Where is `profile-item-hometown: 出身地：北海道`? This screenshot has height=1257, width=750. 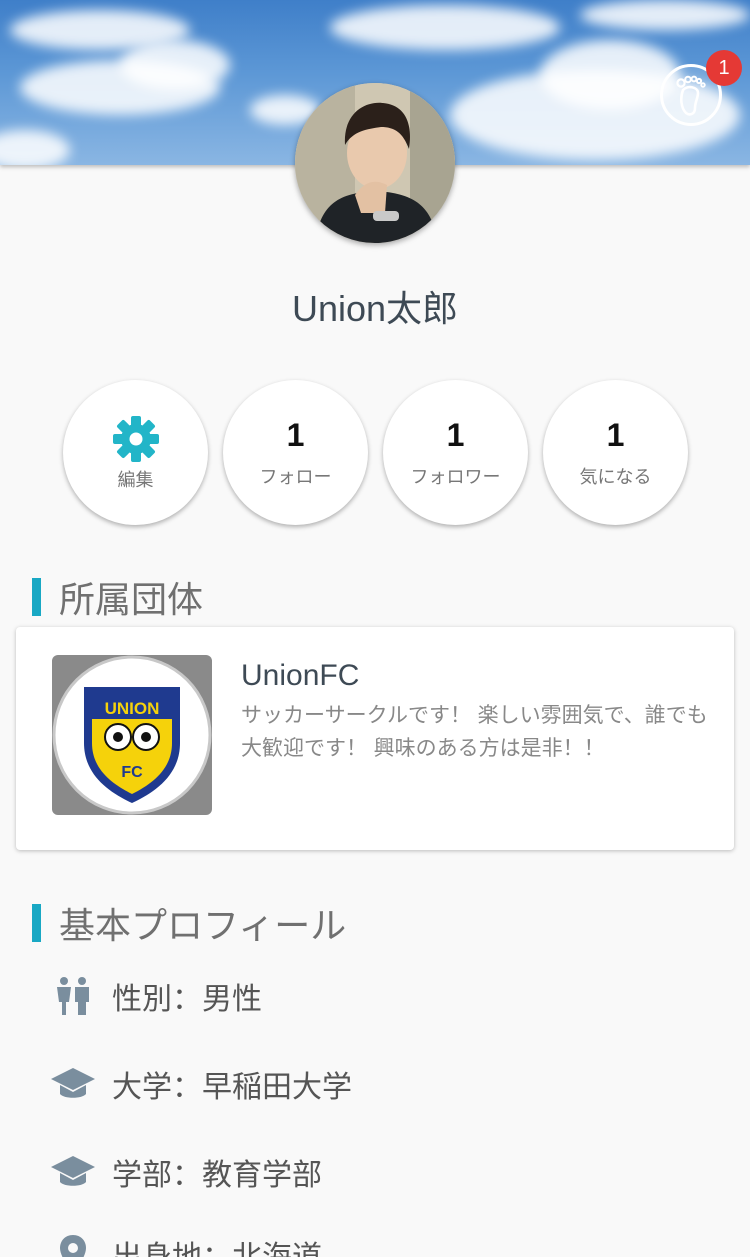
profile-item-hometown: 出身地：北海道 is located at coordinates (186, 1244).